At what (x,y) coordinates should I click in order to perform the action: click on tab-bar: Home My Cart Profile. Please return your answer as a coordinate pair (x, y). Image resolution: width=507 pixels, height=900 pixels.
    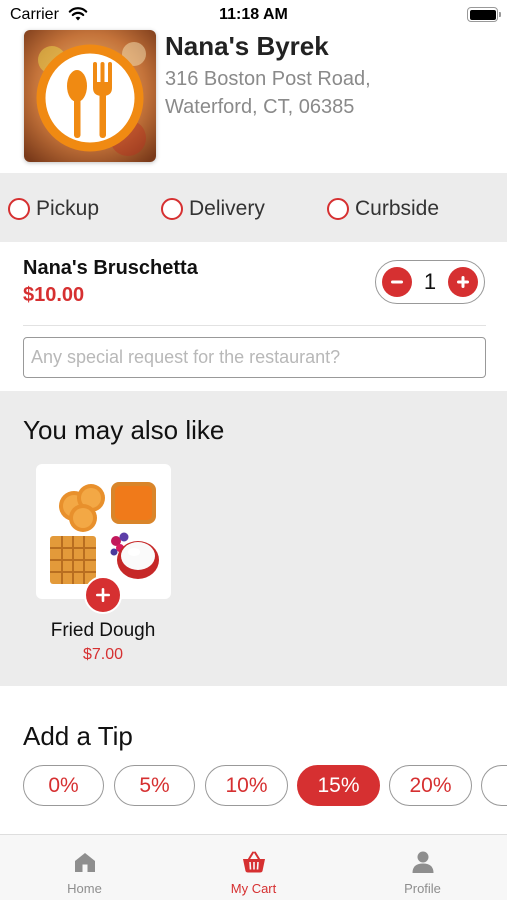
    Looking at the image, I should click on (253, 867).